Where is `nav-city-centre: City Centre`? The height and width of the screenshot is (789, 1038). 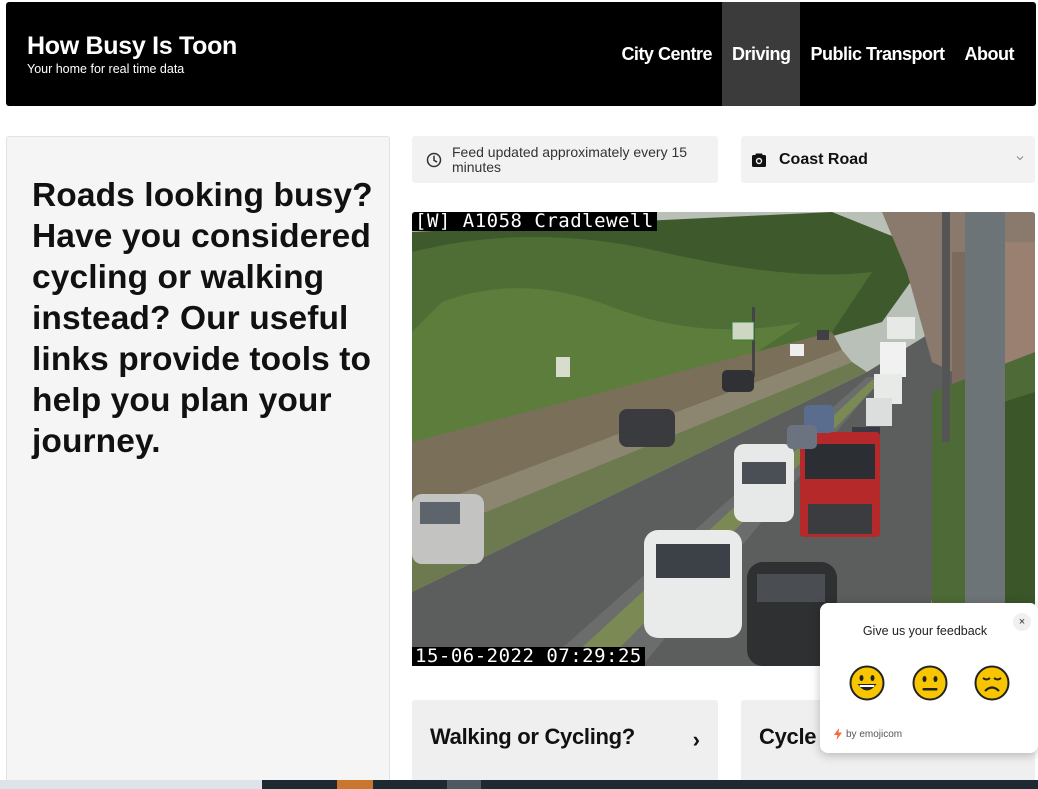 nav-city-centre: City Centre is located at coordinates (666, 54).